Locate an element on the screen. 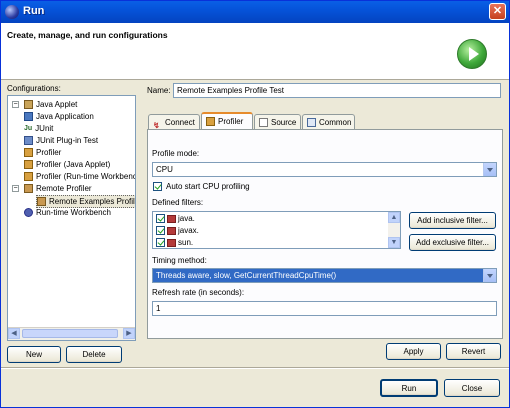 The height and width of the screenshot is (408, 510). remote-profiler-icon is located at coordinates (28, 189).